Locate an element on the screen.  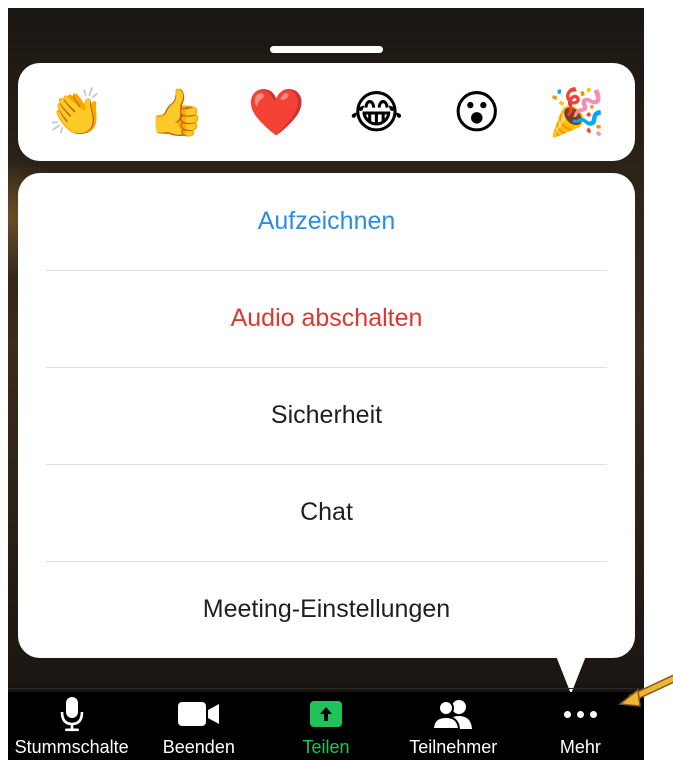
clap-emoji: 👏 is located at coordinates (76, 112).